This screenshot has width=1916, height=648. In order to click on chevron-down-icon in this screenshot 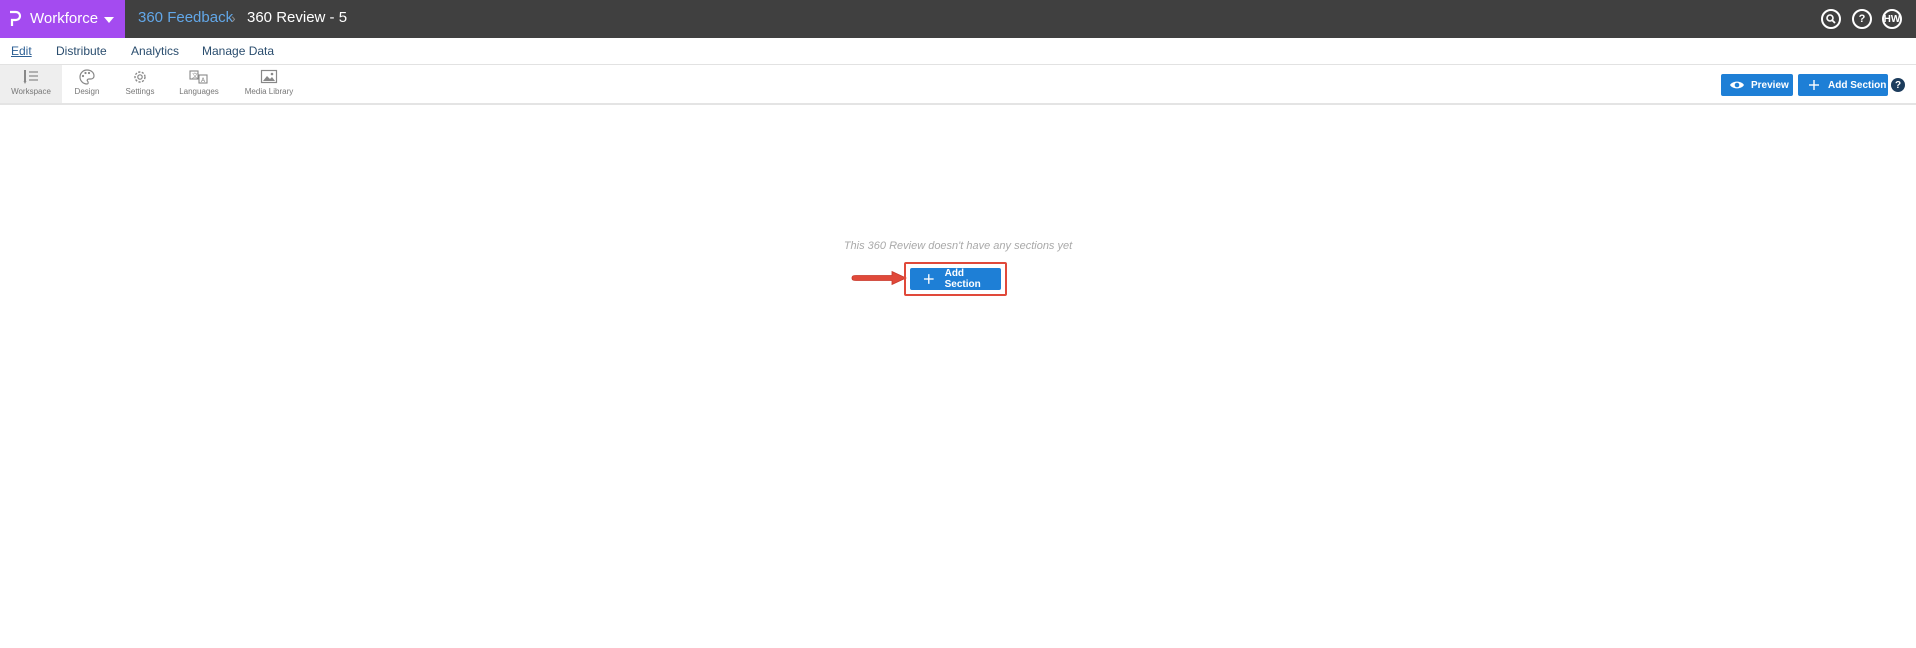, I will do `click(109, 20)`.